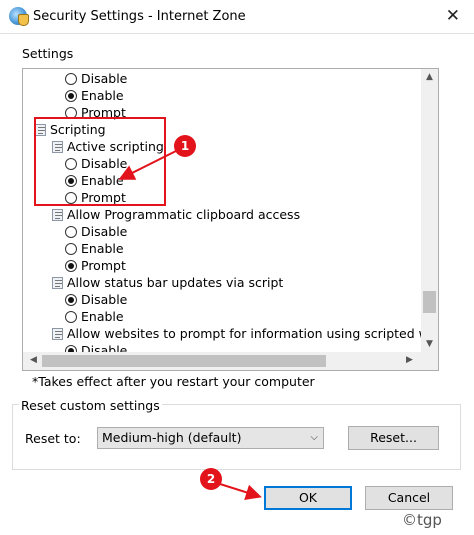 This screenshot has height=535, width=474. Describe the element at coordinates (409, 360) in the screenshot. I see `scroll-right-icon: ▶` at that location.